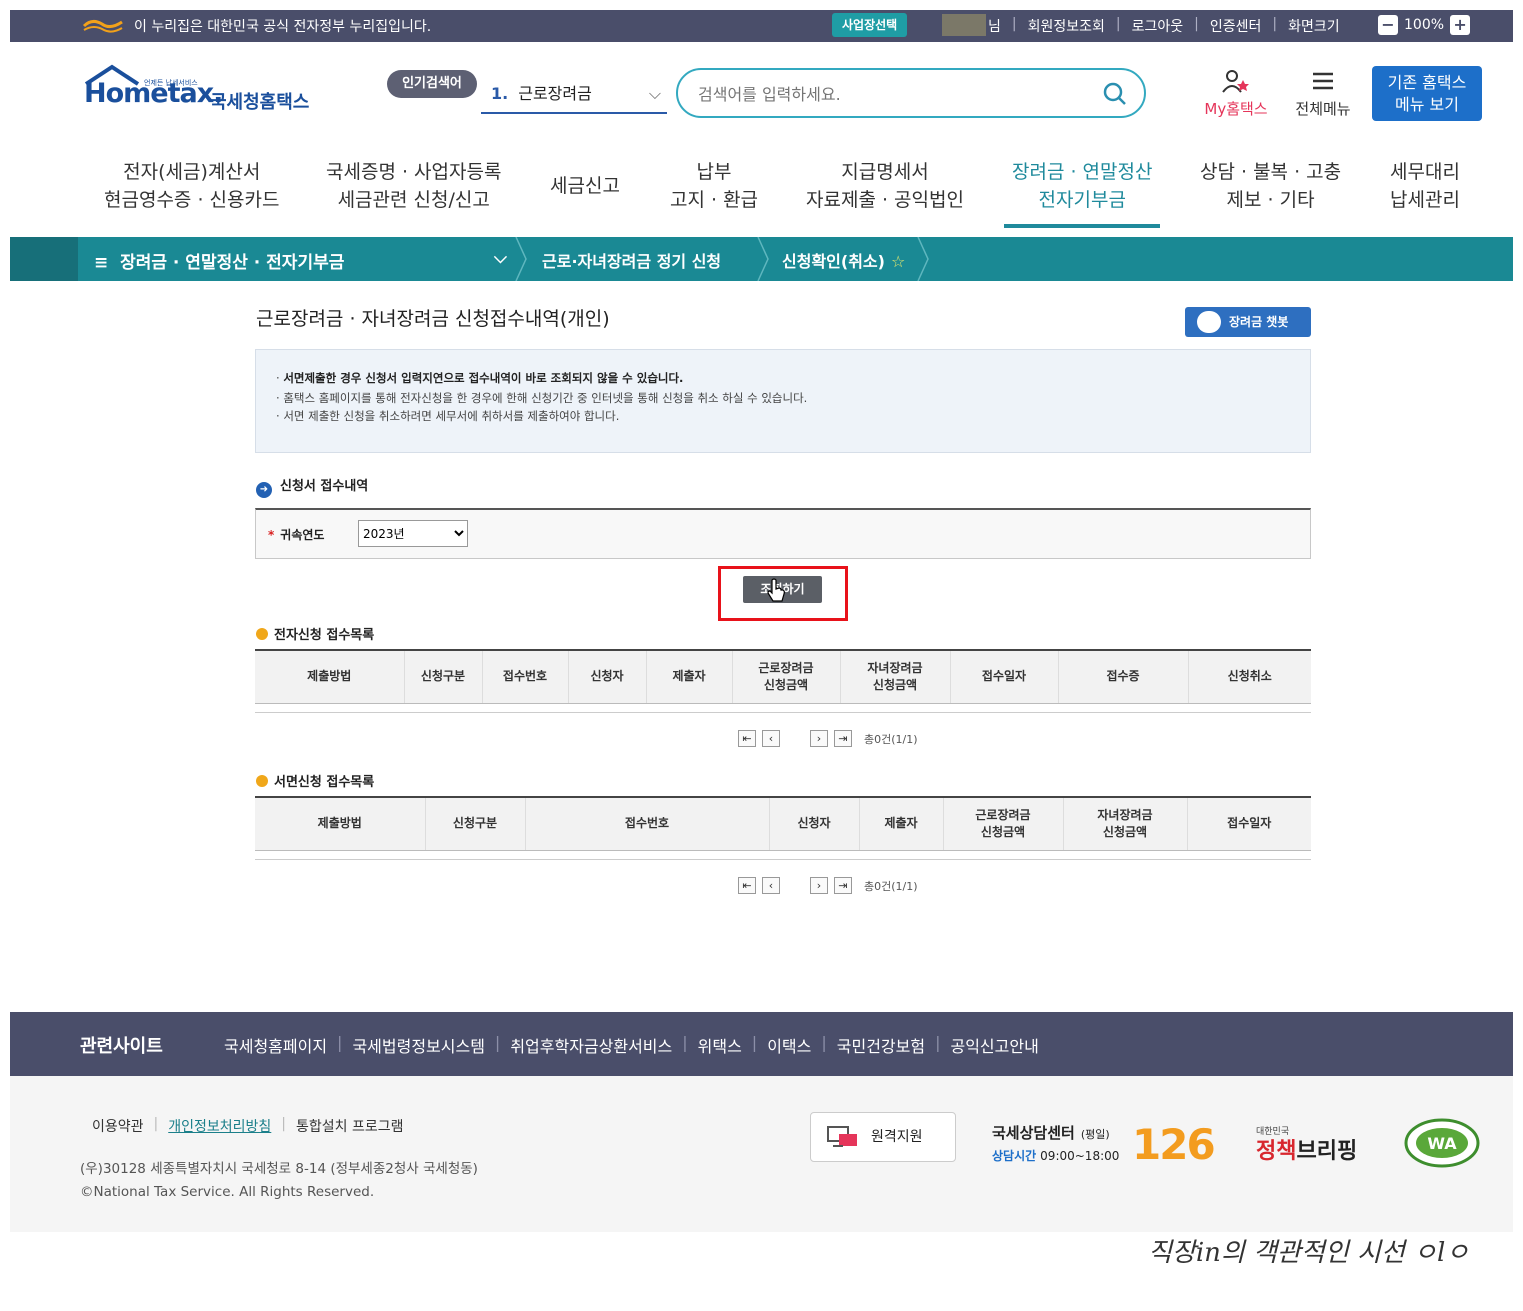 The image size is (1523, 1311). What do you see at coordinates (315, 780) in the screenshot?
I see `paper-list-title: 서면신청 접수목록` at bounding box center [315, 780].